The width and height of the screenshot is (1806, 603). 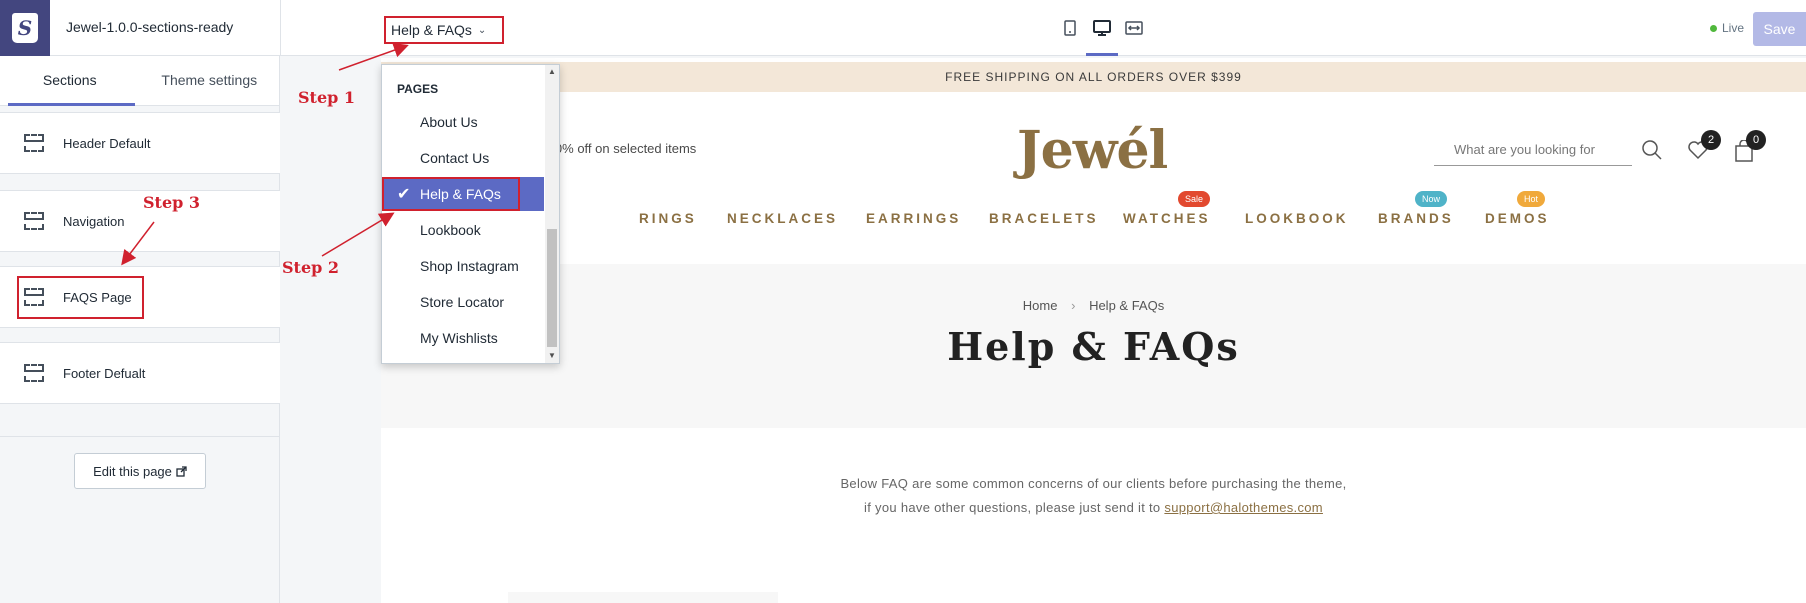 I want to click on desktop-icon, so click(x=1102, y=28).